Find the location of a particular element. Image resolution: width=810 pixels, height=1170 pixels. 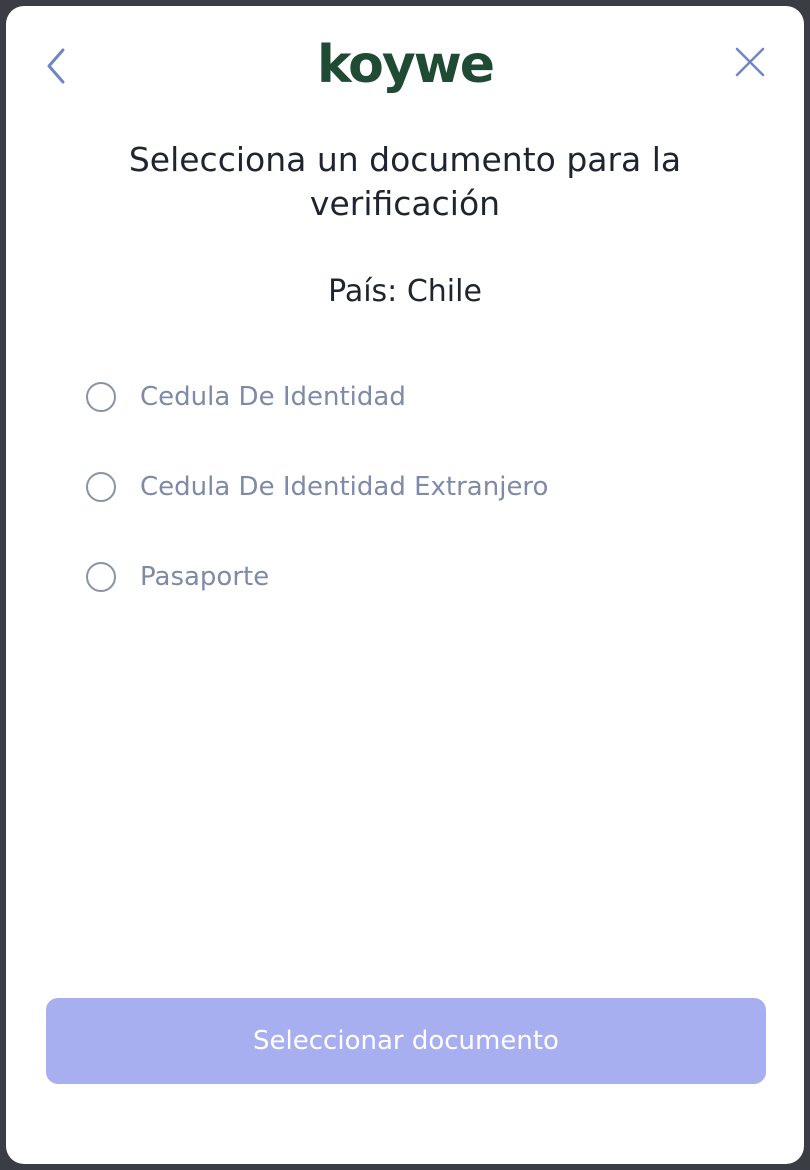

chevron-left-icon is located at coordinates (56, 66).